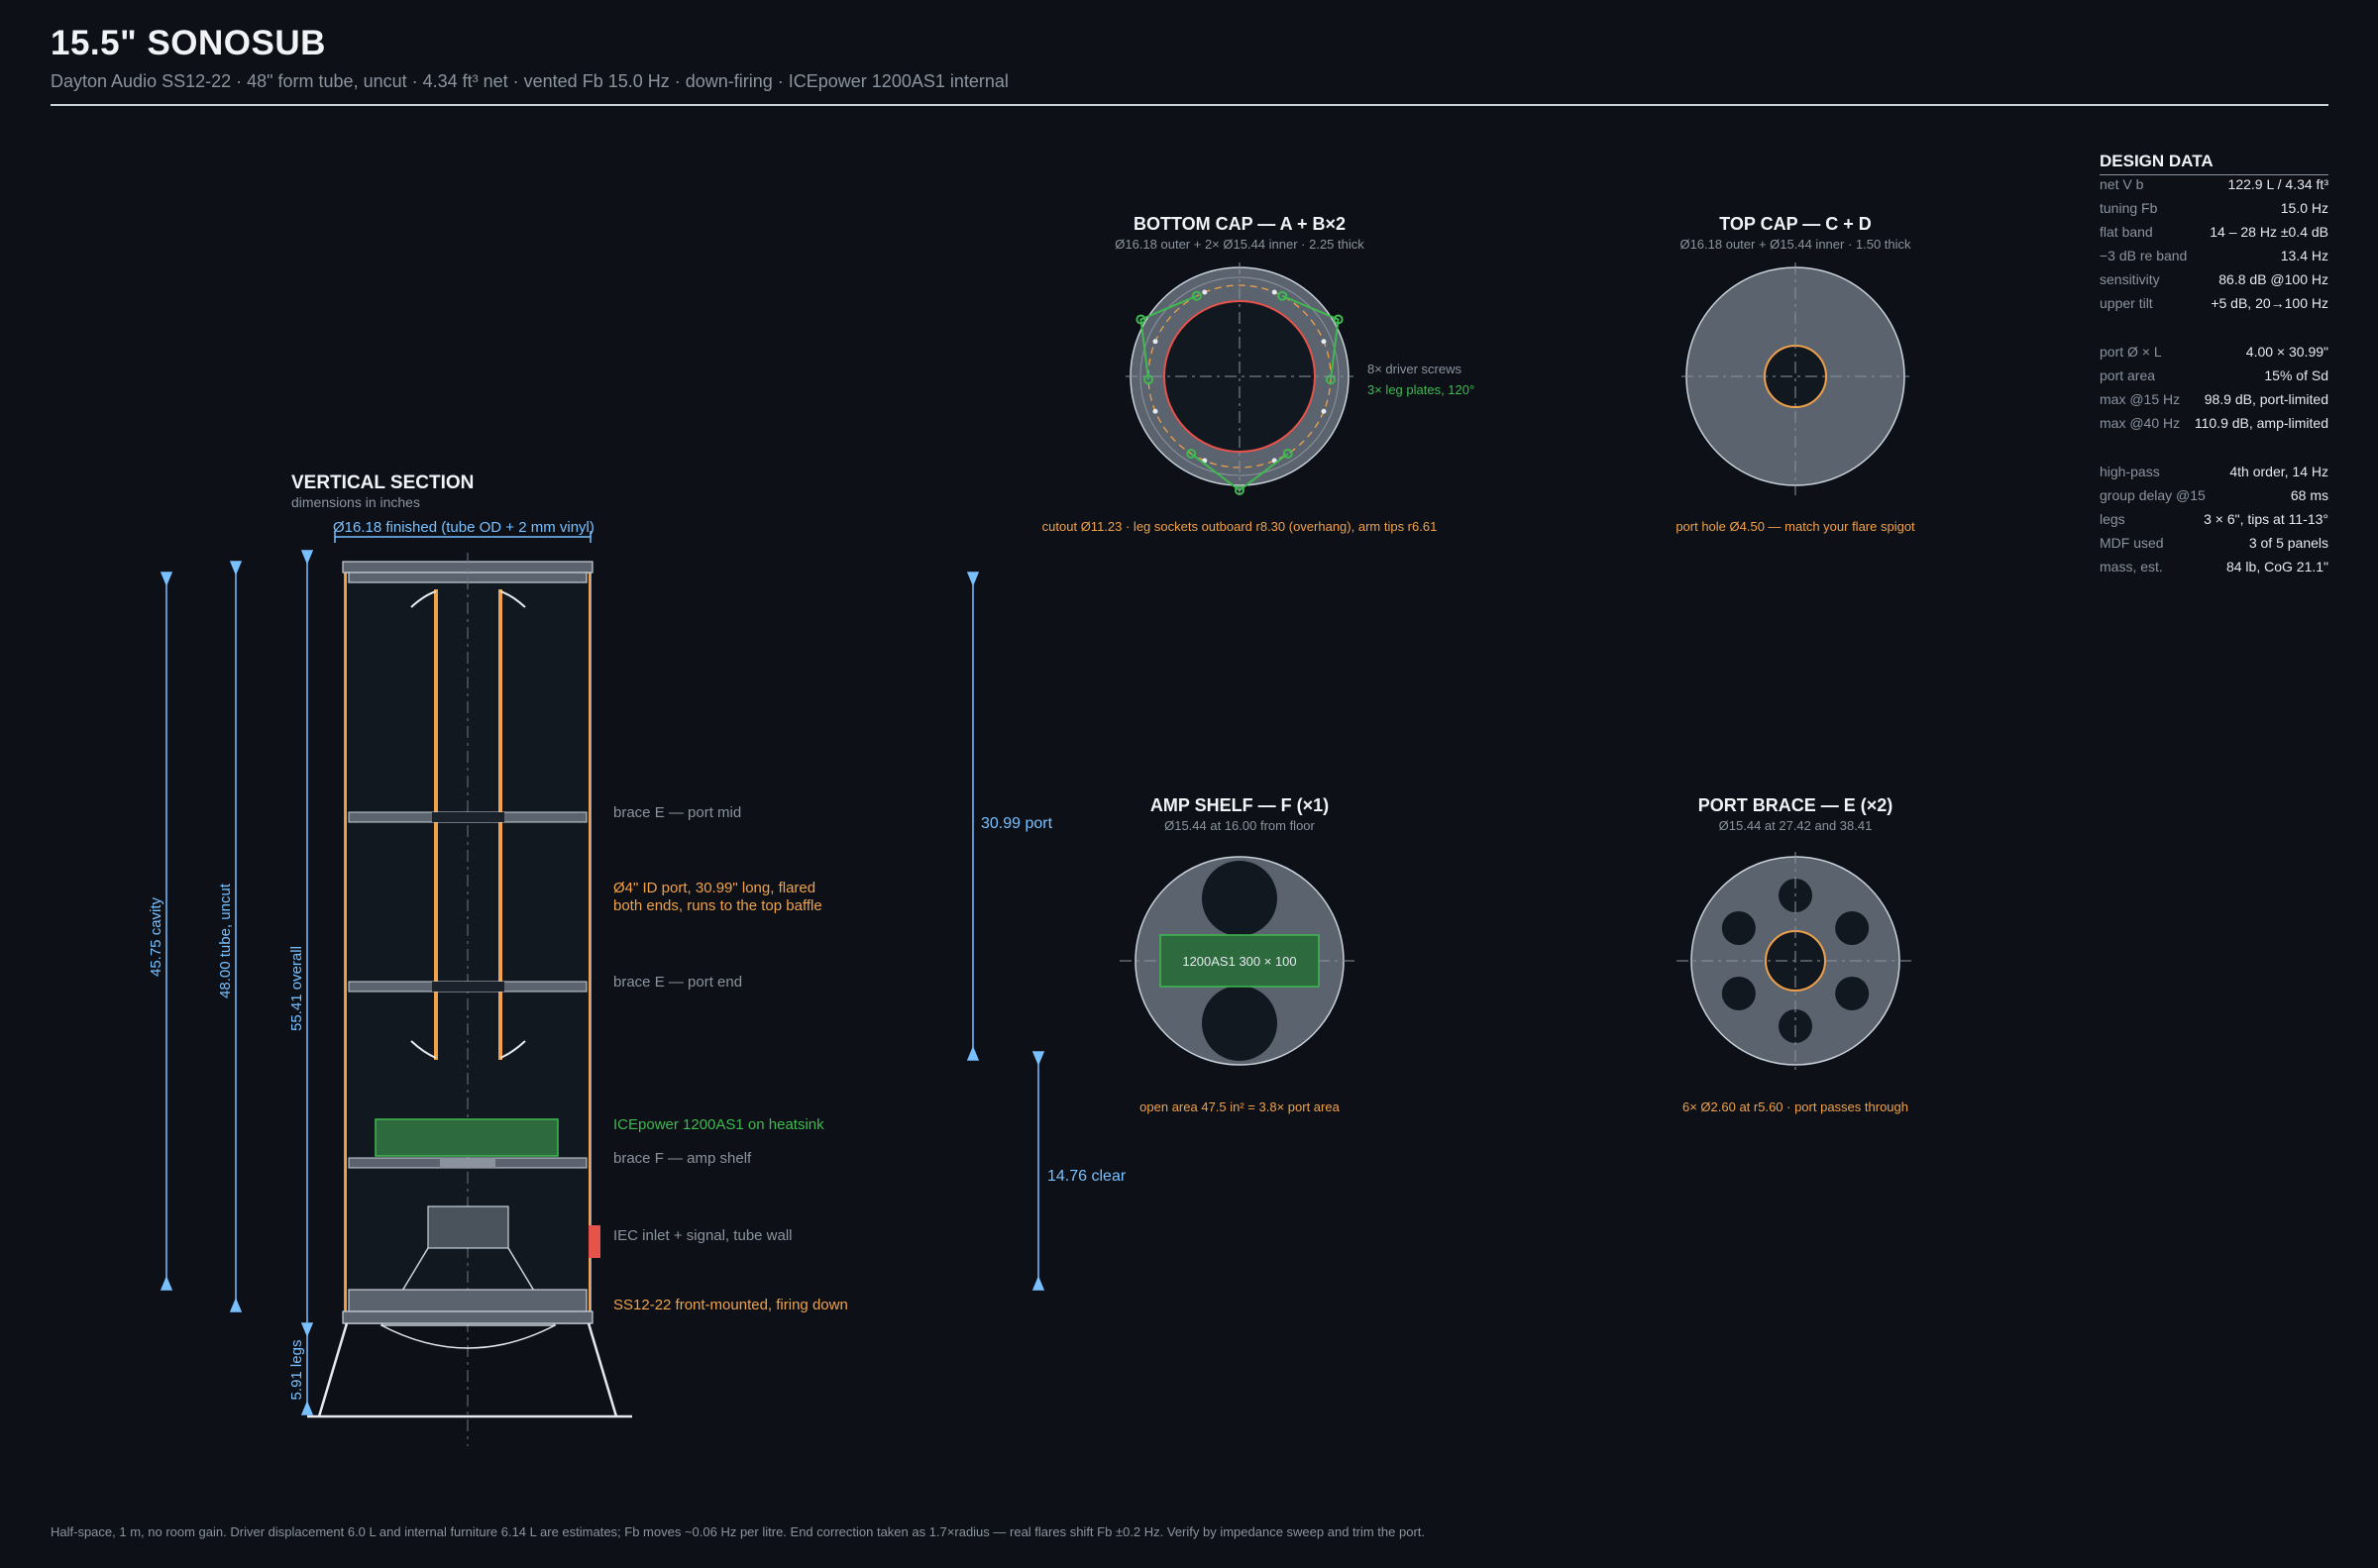 This screenshot has height=1568, width=2378. I want to click on note-leg-plates: 3× leg plates, 120°, so click(1421, 390).